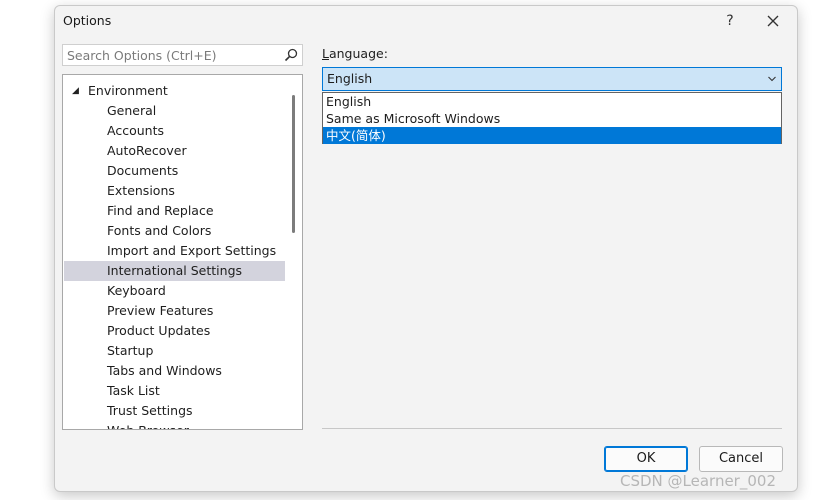 This screenshot has width=822, height=500. I want to click on tree-item-extensions: Extensions, so click(174, 191).